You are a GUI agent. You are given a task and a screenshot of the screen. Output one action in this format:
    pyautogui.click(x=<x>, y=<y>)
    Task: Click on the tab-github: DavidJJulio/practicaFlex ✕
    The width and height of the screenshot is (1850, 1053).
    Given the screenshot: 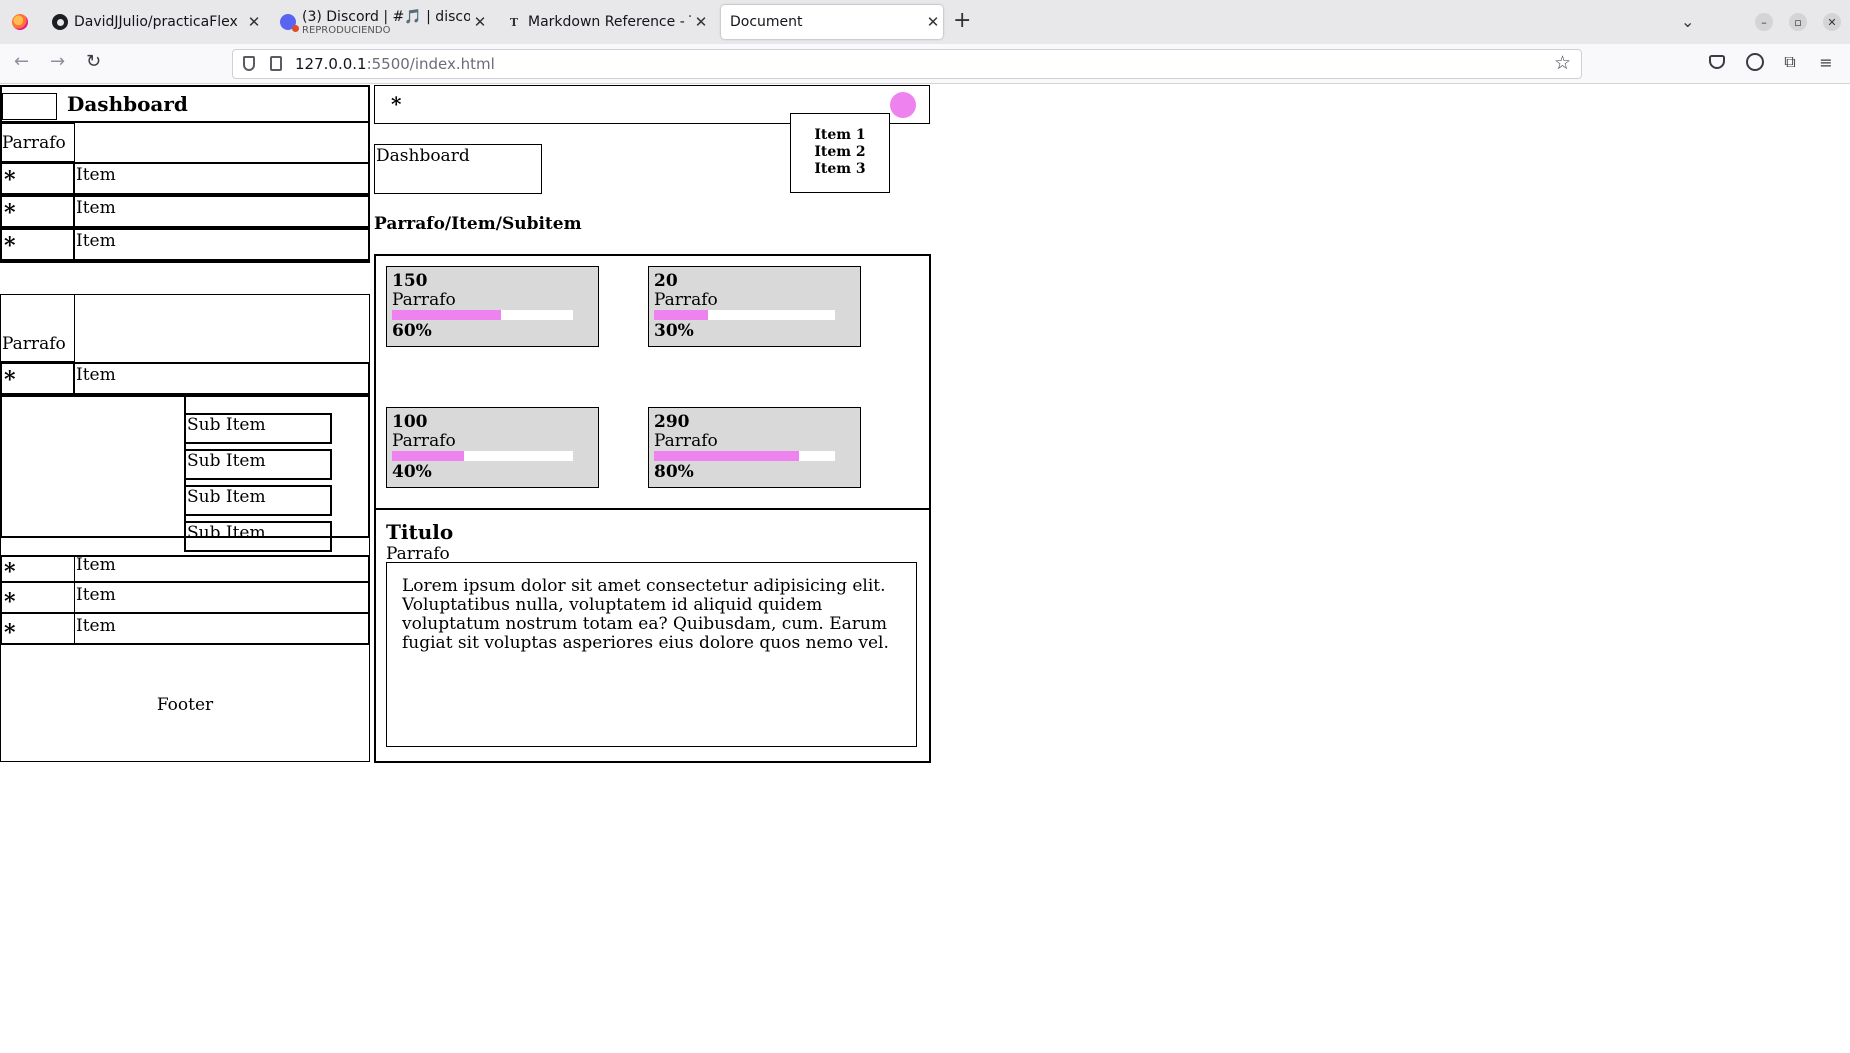 What is the action you would take?
    pyautogui.click(x=154, y=22)
    